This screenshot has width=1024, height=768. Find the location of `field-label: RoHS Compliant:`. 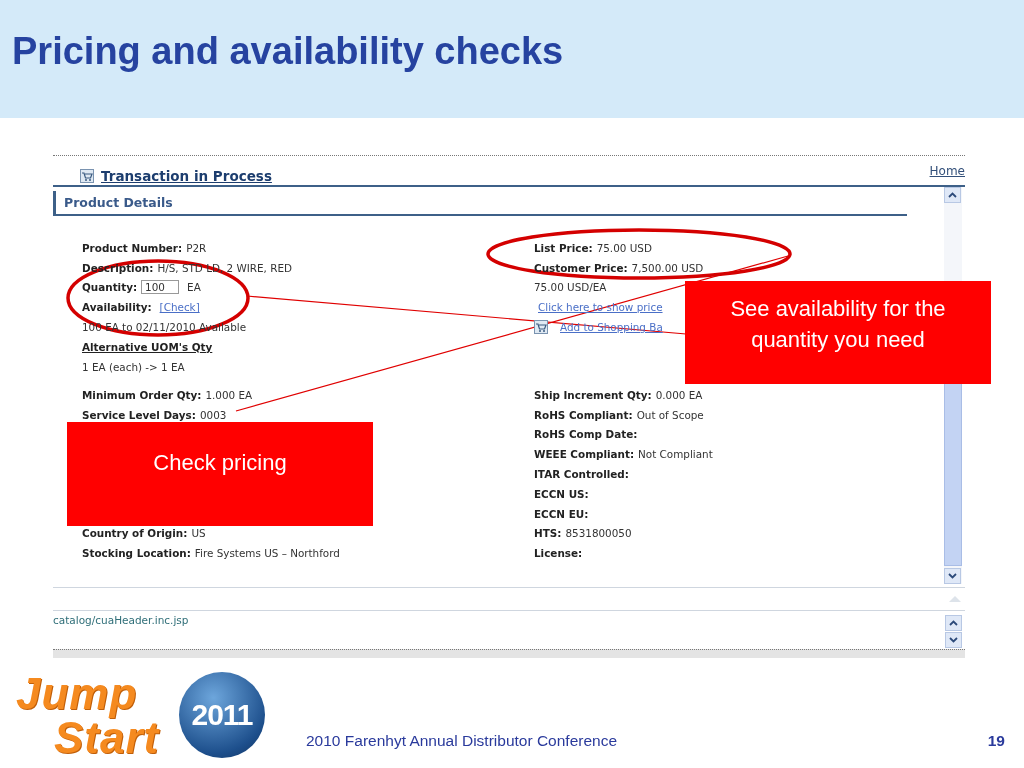

field-label: RoHS Compliant: is located at coordinates (583, 414).